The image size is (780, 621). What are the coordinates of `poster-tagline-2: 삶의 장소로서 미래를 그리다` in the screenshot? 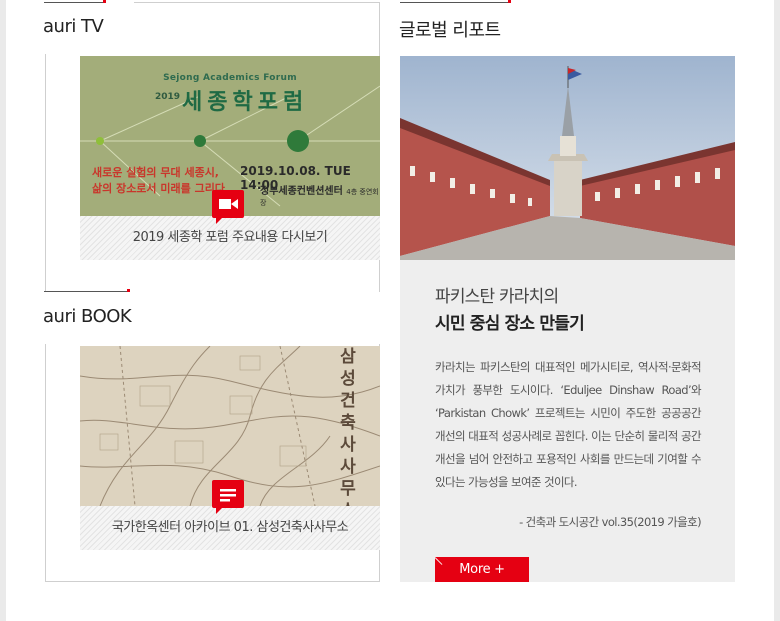 It's located at (158, 188).